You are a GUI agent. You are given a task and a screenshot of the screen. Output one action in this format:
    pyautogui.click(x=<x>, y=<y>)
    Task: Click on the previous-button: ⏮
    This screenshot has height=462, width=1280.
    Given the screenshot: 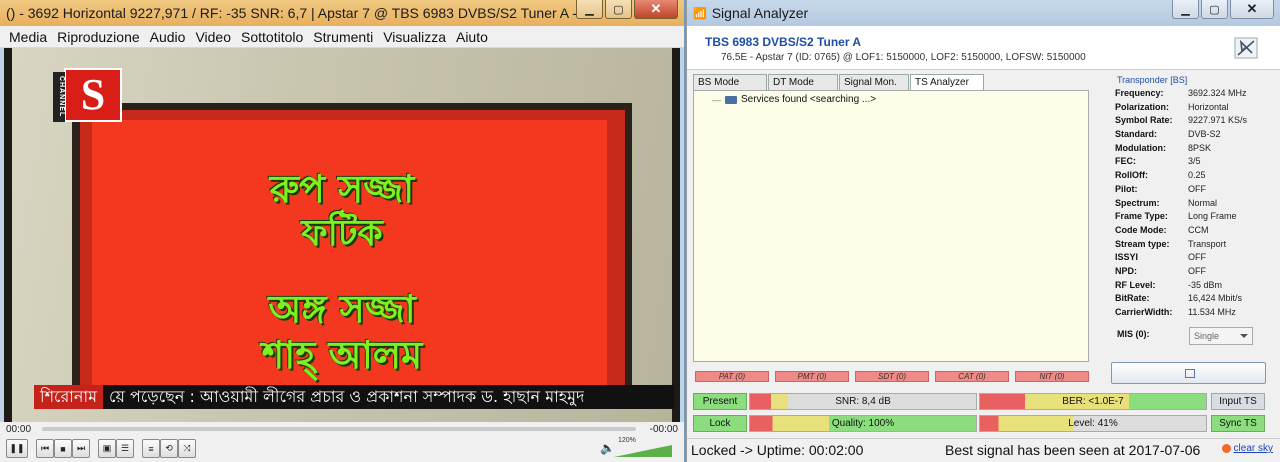 What is the action you would take?
    pyautogui.click(x=45, y=448)
    